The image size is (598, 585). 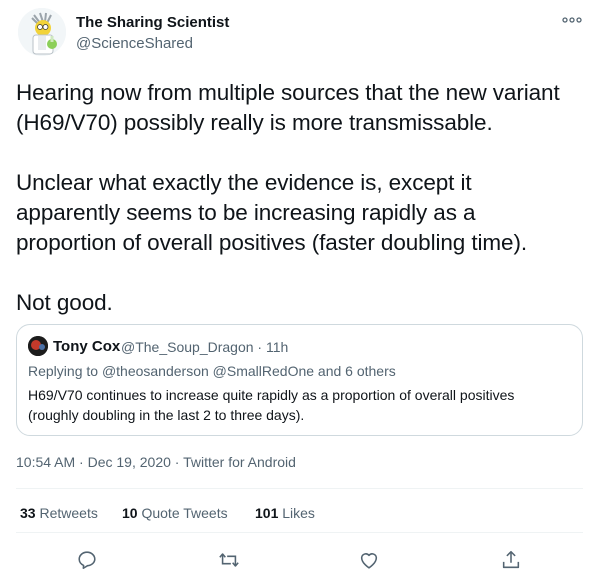 I want to click on replying-to-prefix: Replying to, so click(x=63, y=371).